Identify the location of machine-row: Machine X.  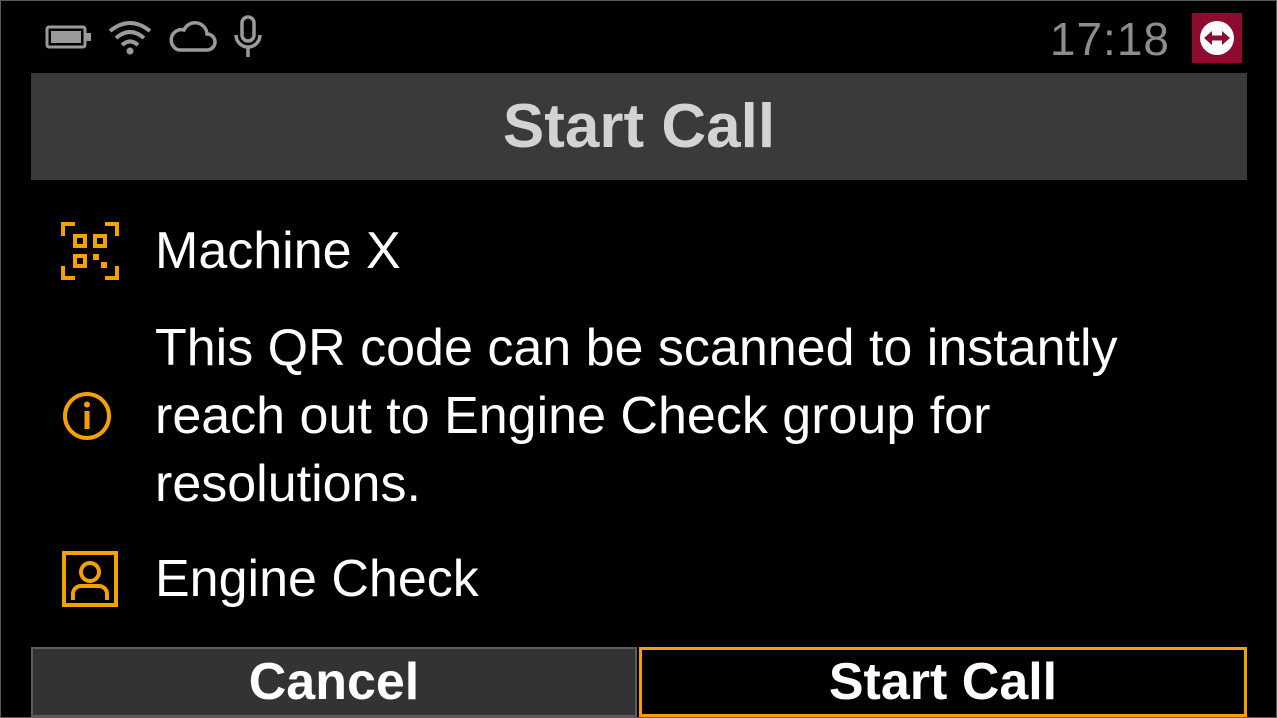
(231, 251).